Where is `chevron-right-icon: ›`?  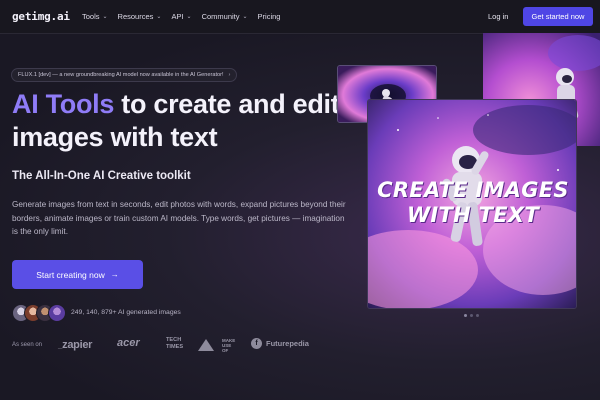 chevron-right-icon: › is located at coordinates (229, 75).